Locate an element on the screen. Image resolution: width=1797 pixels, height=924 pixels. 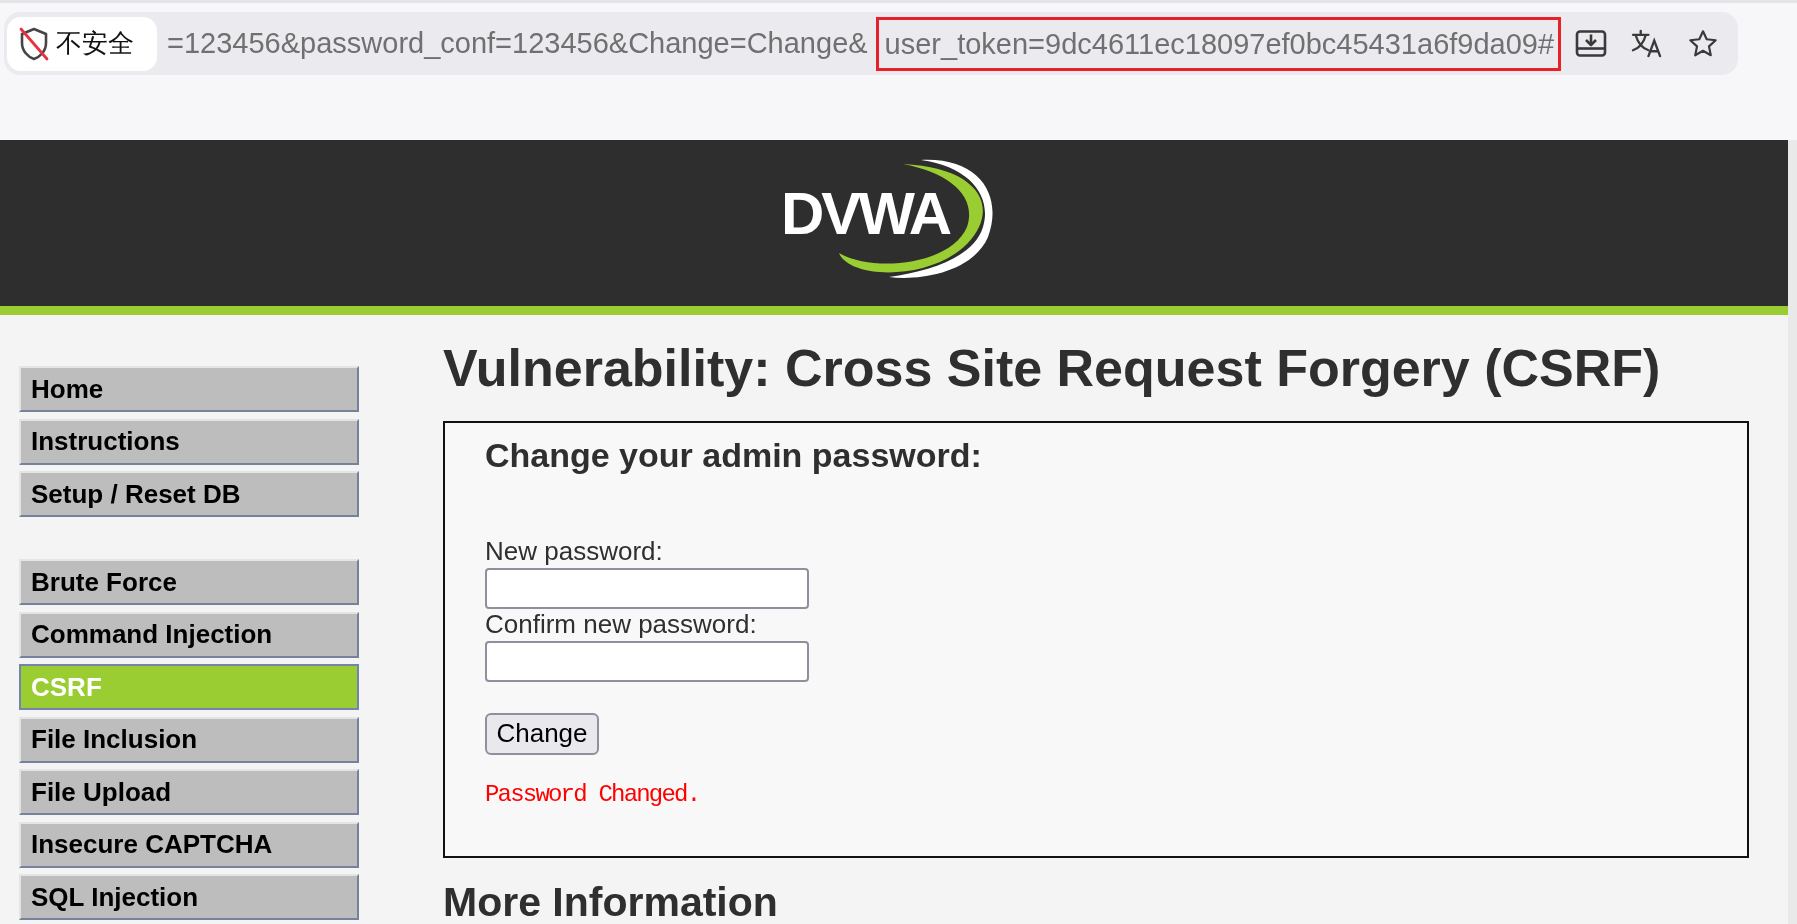
sidebar-item: File Inclusion is located at coordinates (189, 739).